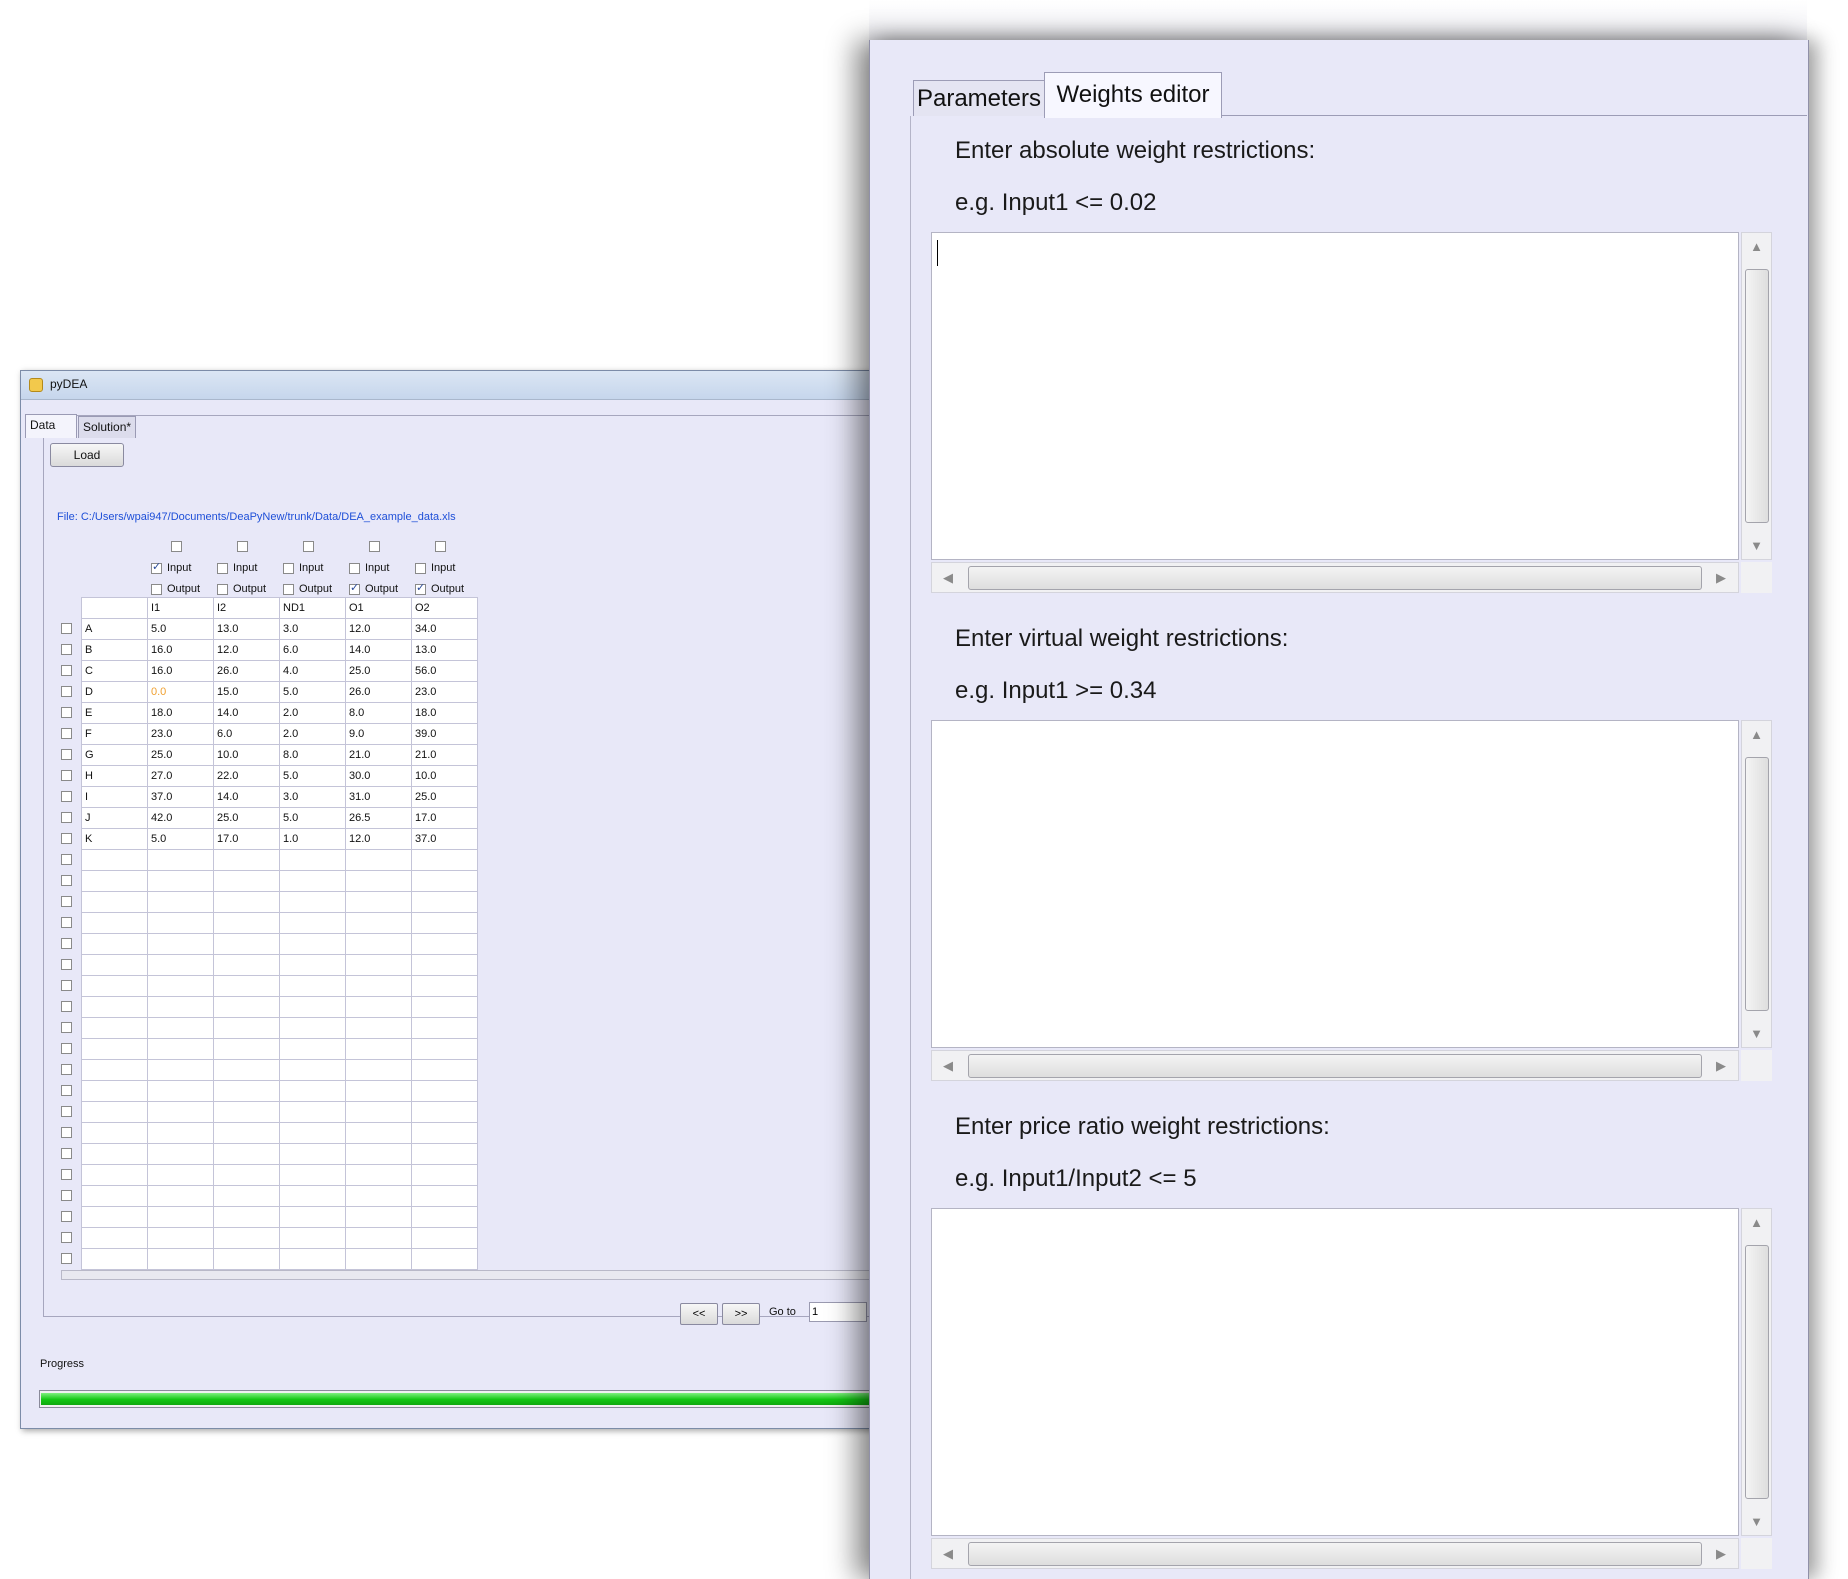  I want to click on table-cell: 0.0, so click(180, 692).